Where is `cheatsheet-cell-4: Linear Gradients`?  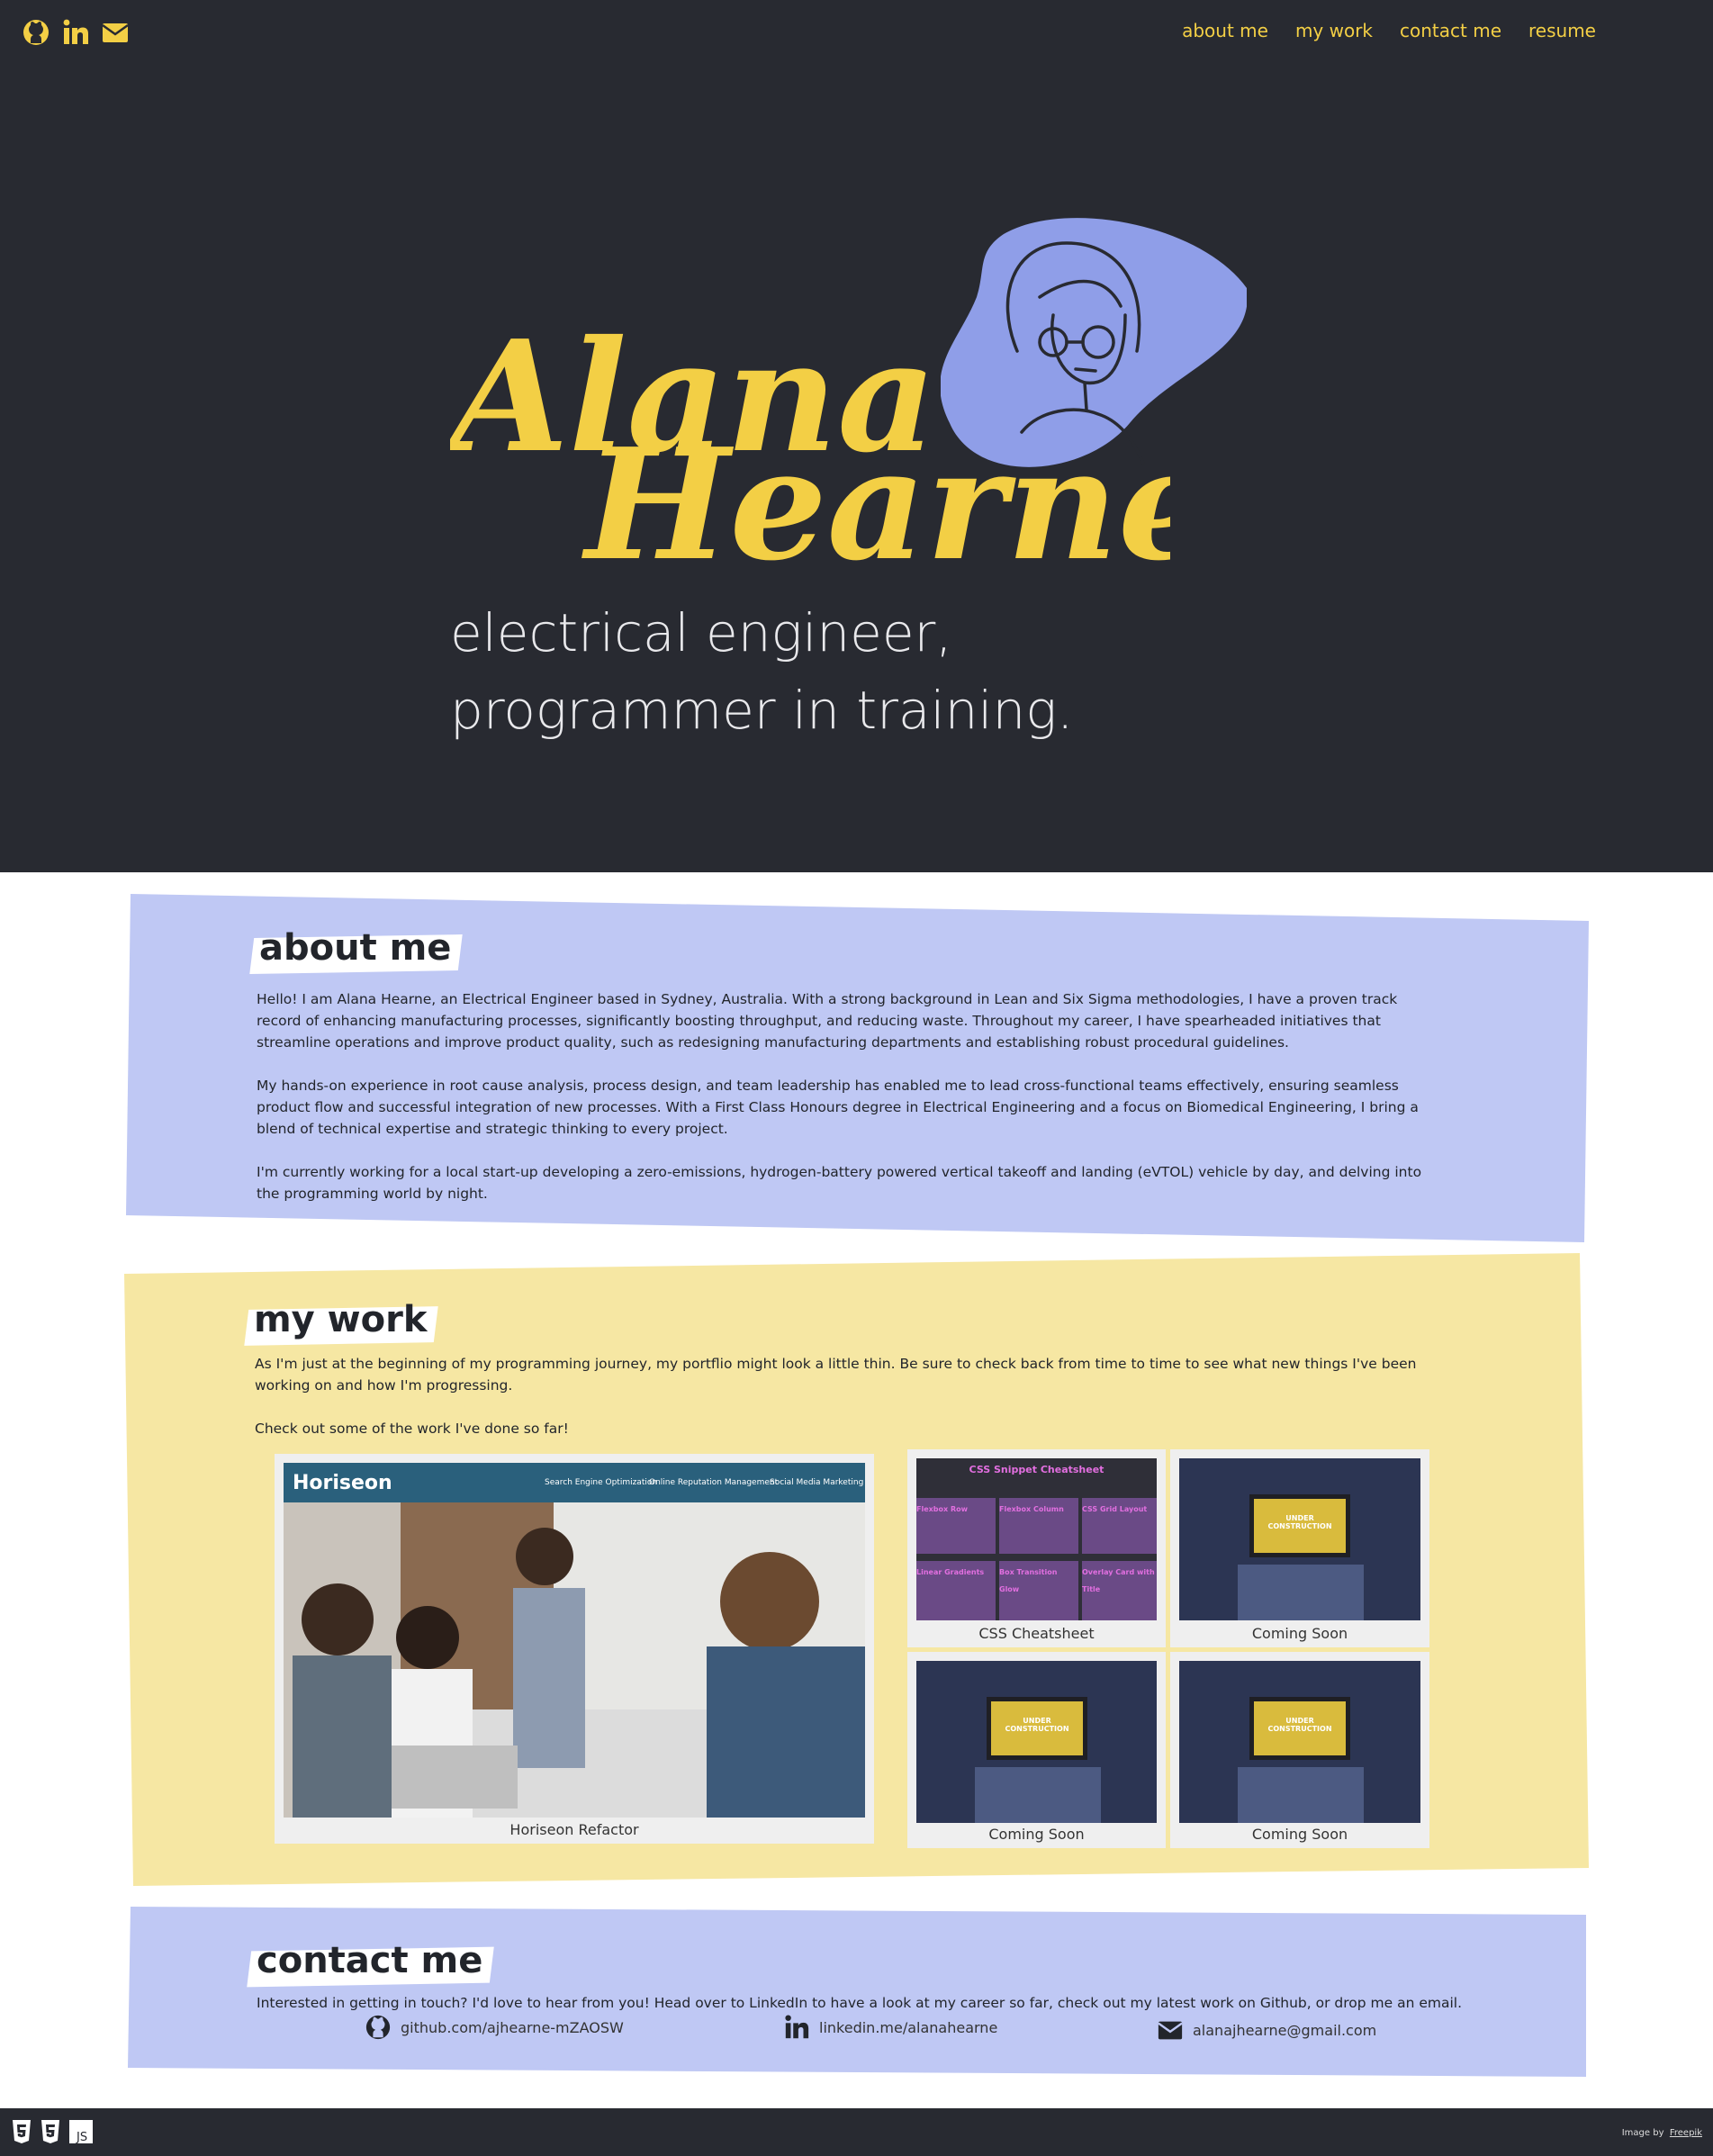 cheatsheet-cell-4: Linear Gradients is located at coordinates (956, 1590).